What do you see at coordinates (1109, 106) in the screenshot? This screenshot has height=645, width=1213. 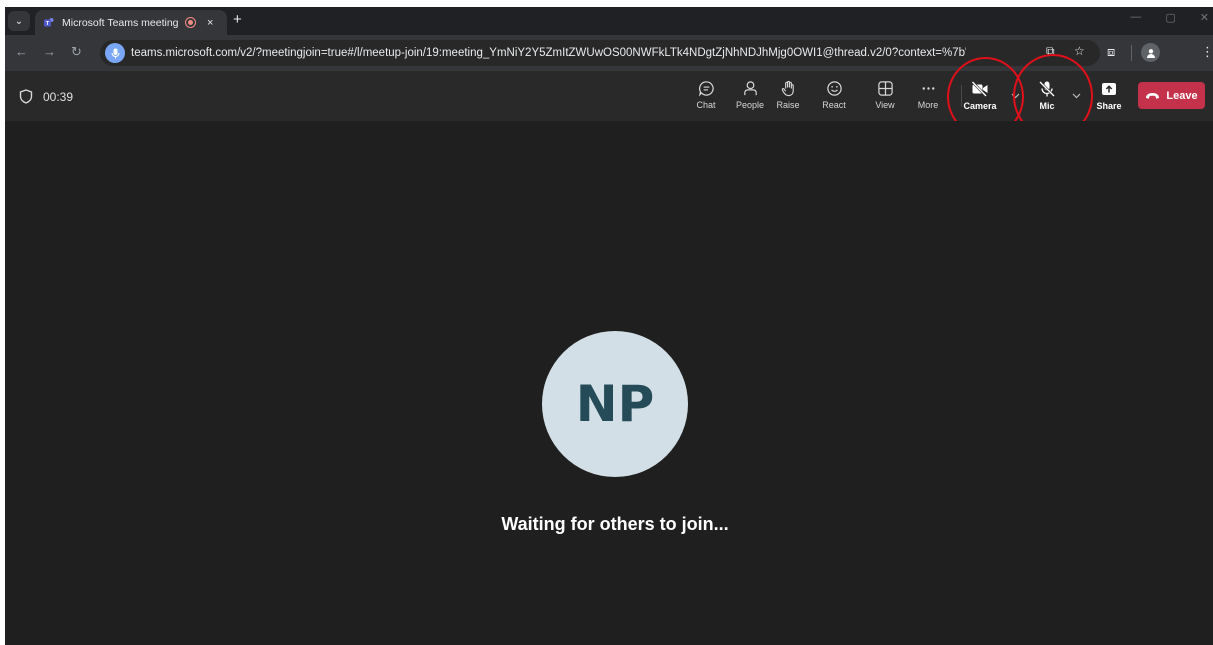 I see `share-label: Share` at bounding box center [1109, 106].